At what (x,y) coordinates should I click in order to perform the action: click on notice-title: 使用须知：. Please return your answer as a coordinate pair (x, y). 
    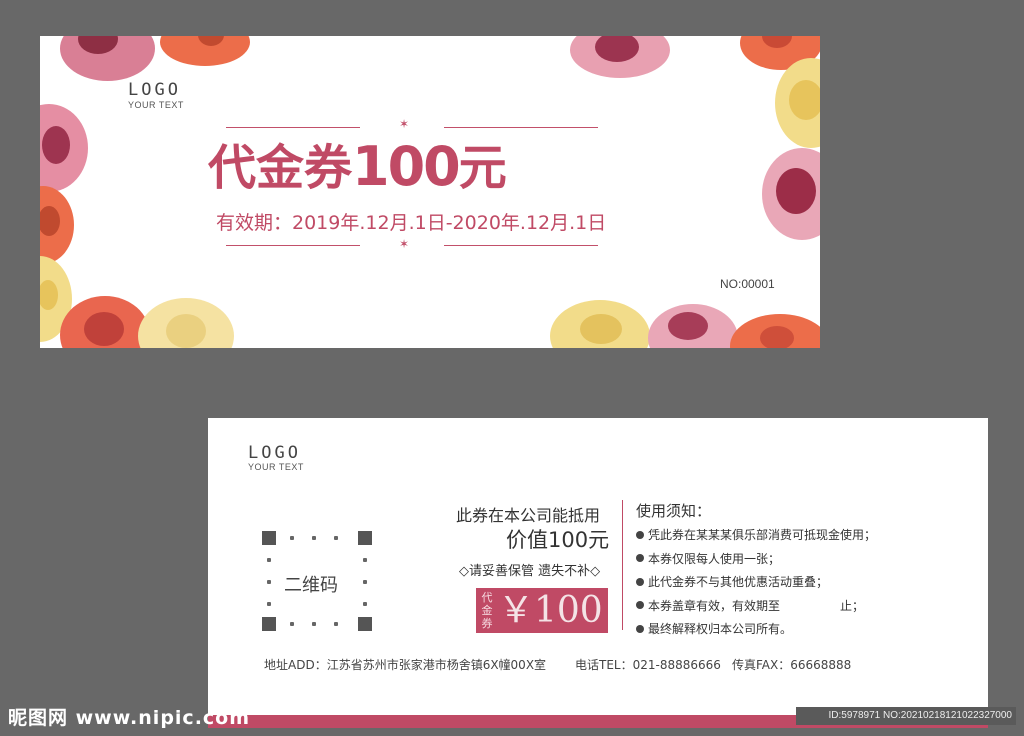
    Looking at the image, I should click on (674, 511).